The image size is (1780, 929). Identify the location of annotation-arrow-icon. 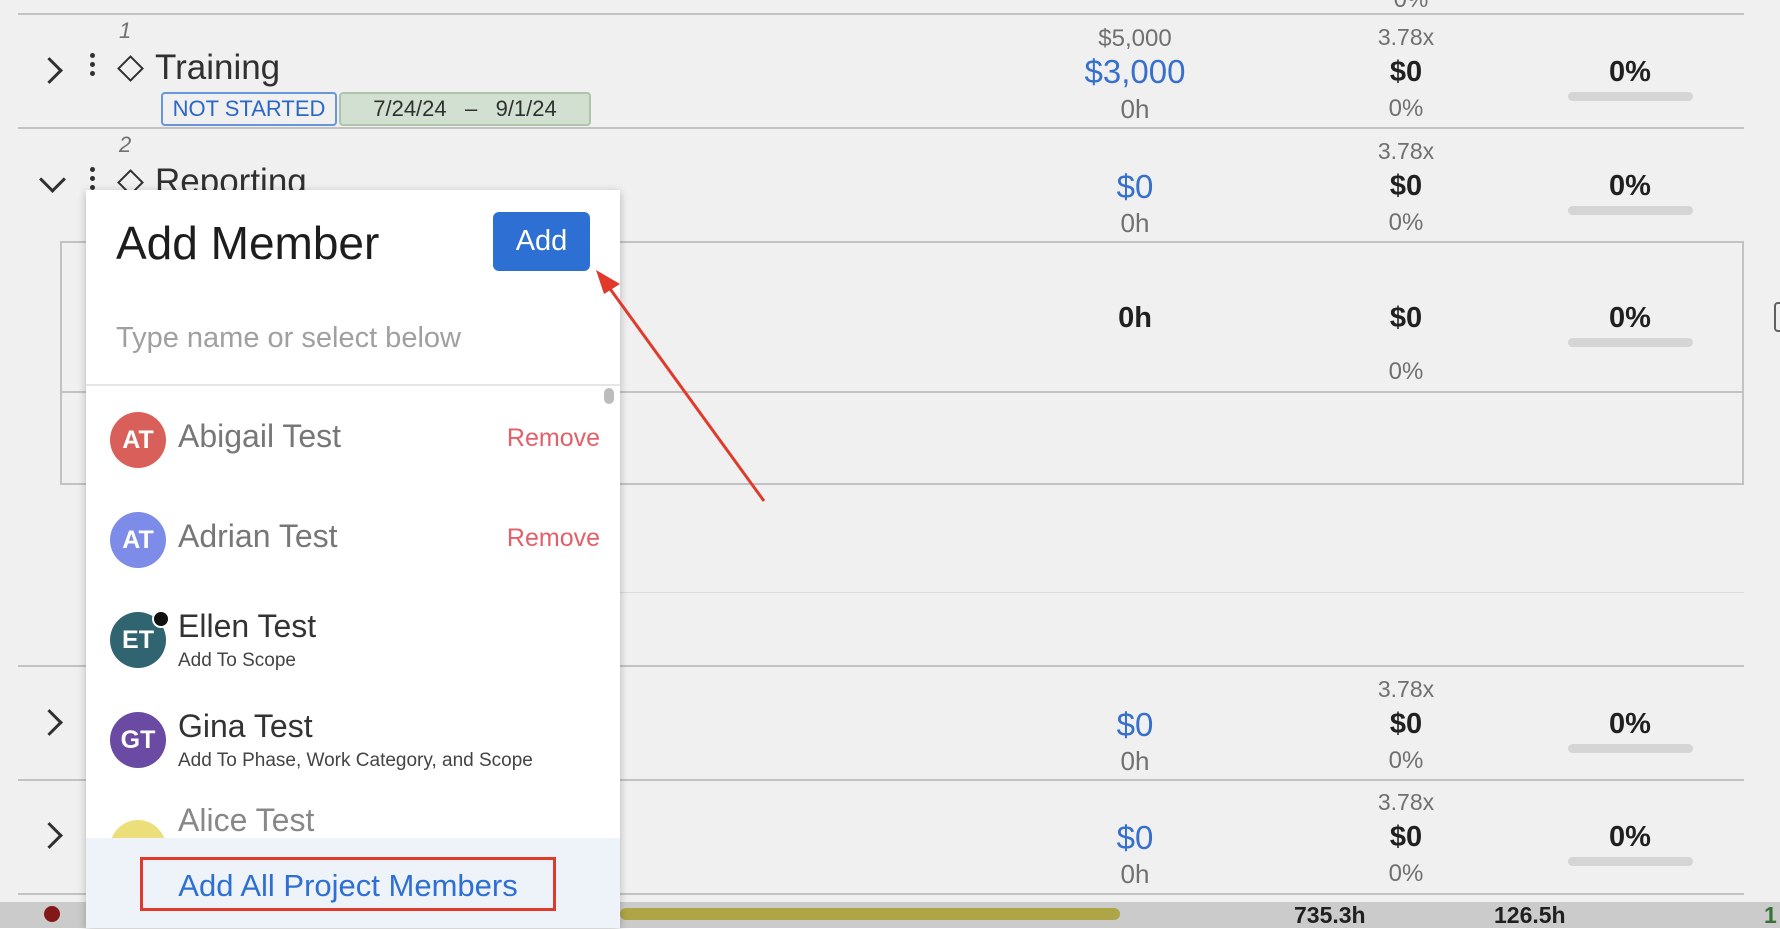
(681, 386).